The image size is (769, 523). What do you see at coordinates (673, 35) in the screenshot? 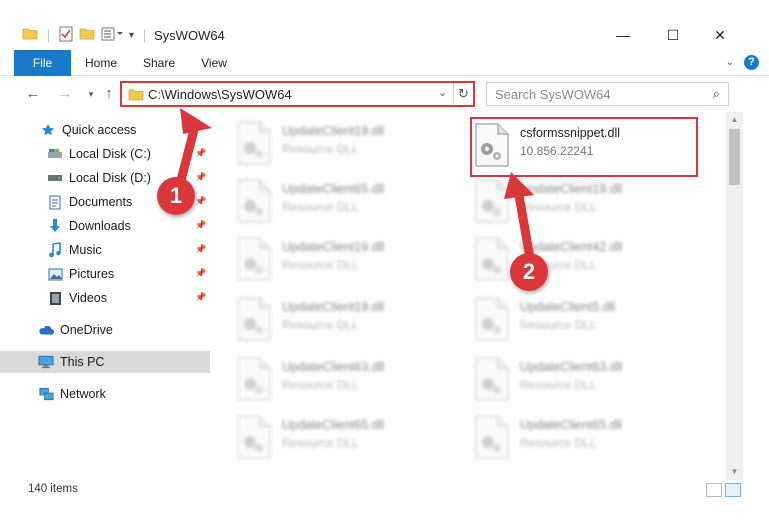
I see `maximize-button: ☐` at bounding box center [673, 35].